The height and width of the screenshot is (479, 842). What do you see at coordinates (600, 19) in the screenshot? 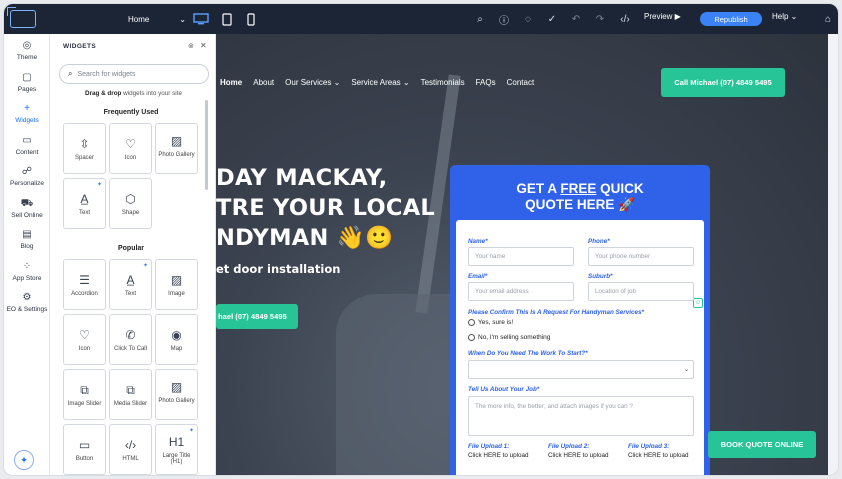
I see `redo-icon: ↷` at bounding box center [600, 19].